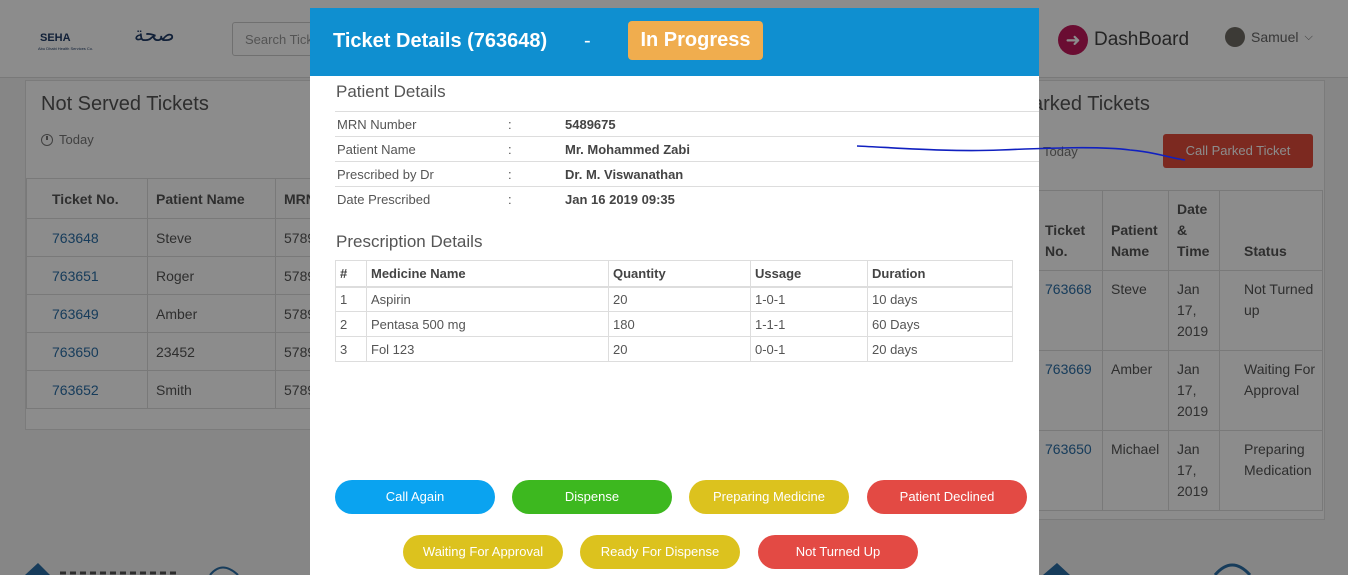 The width and height of the screenshot is (1348, 575). I want to click on waiting-for-approval-button: Waiting For Approval, so click(483, 552).